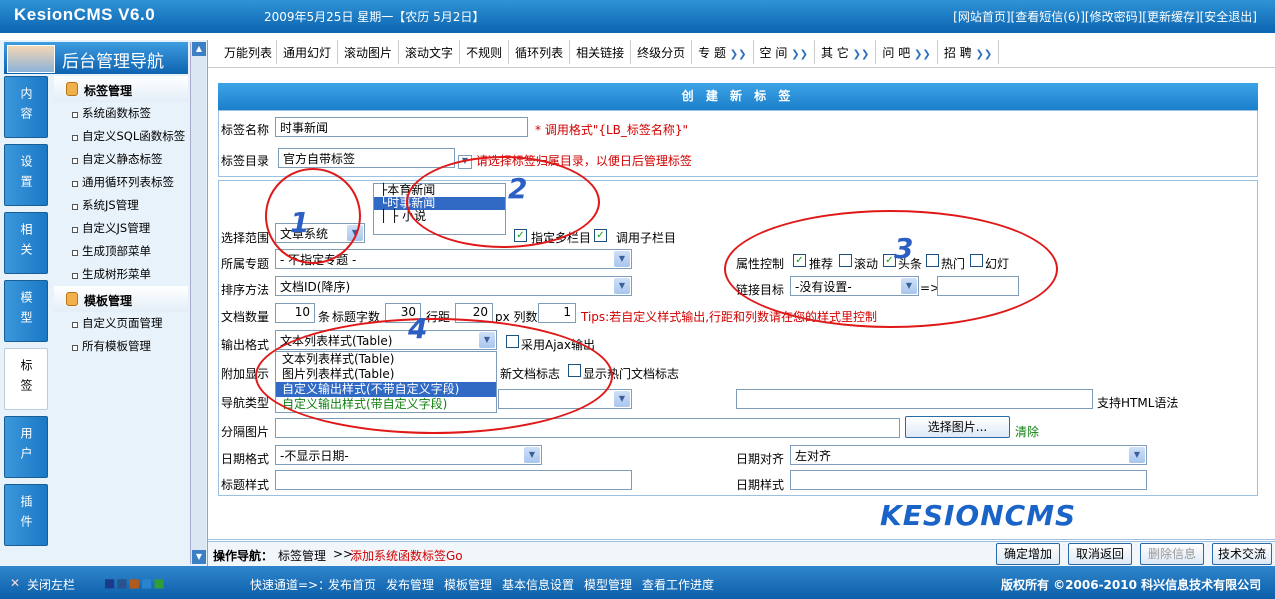 The height and width of the screenshot is (599, 1275). What do you see at coordinates (723, 52) in the screenshot?
I see `tab-topic: 专 题 ❯❯` at bounding box center [723, 52].